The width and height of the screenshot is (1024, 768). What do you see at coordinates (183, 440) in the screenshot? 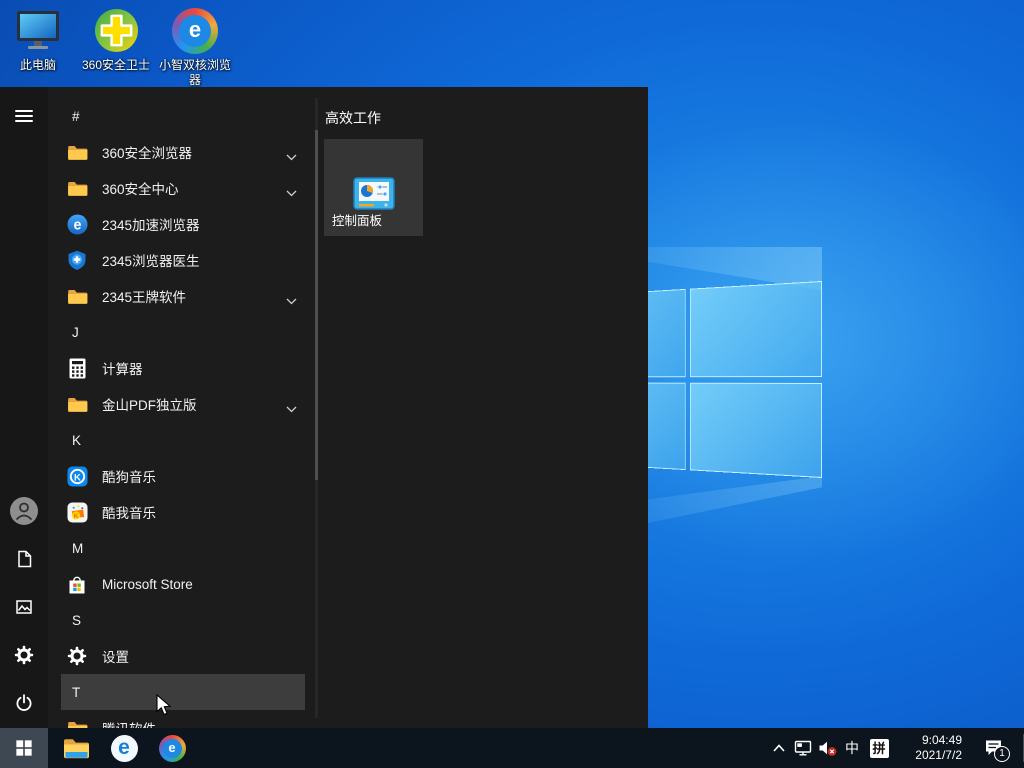
I see `app-list-section-header: K` at bounding box center [183, 440].